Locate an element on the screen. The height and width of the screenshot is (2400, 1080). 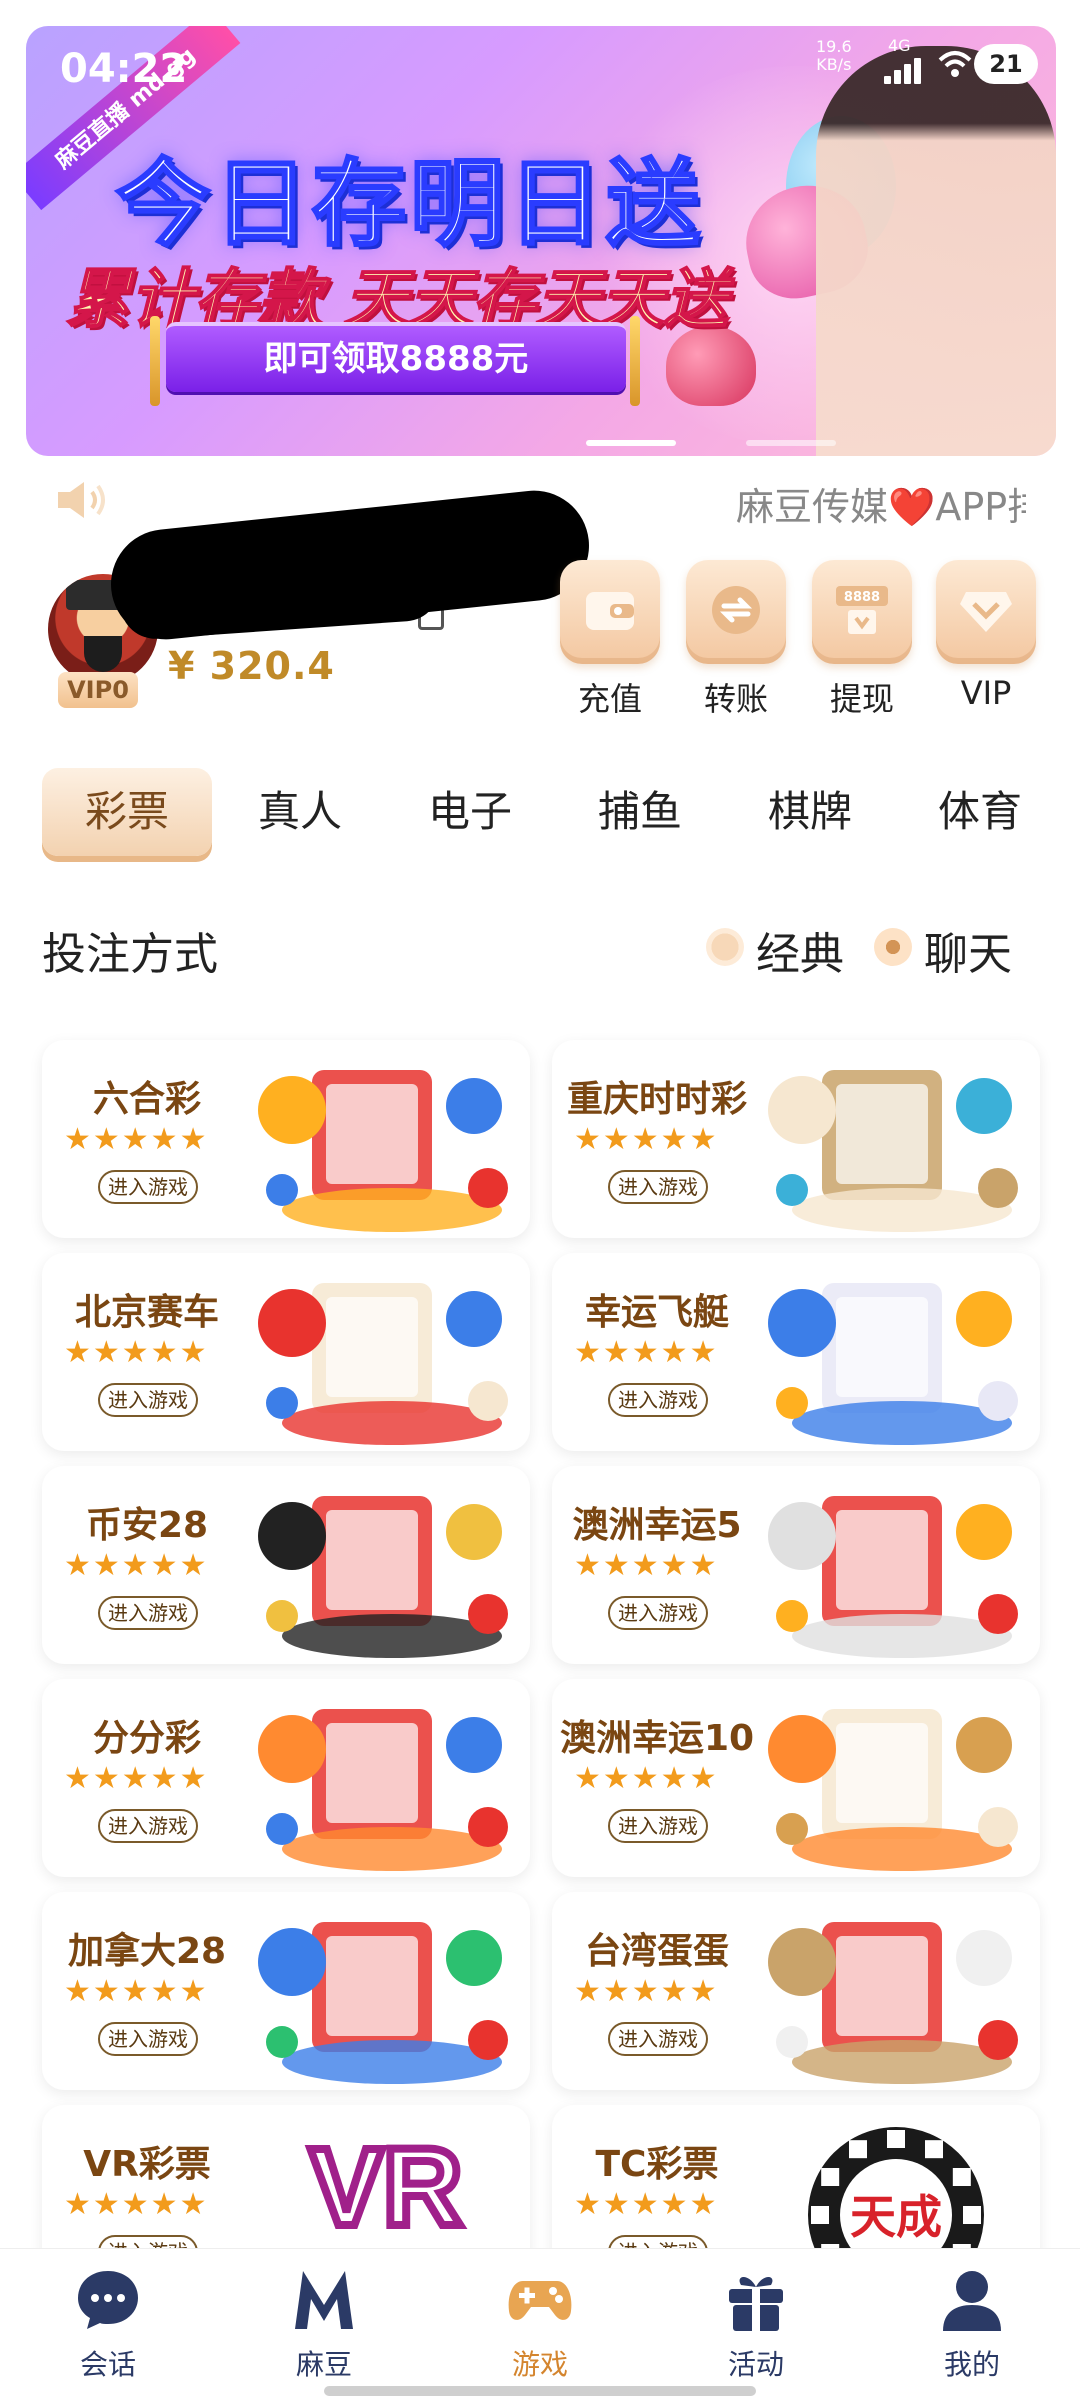
radio-chat-label: 聊天 is located at coordinates (968, 950).